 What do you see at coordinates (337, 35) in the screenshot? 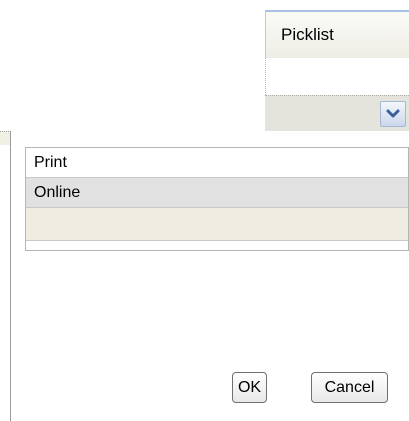
I see `column-header-picklist: Picklist` at bounding box center [337, 35].